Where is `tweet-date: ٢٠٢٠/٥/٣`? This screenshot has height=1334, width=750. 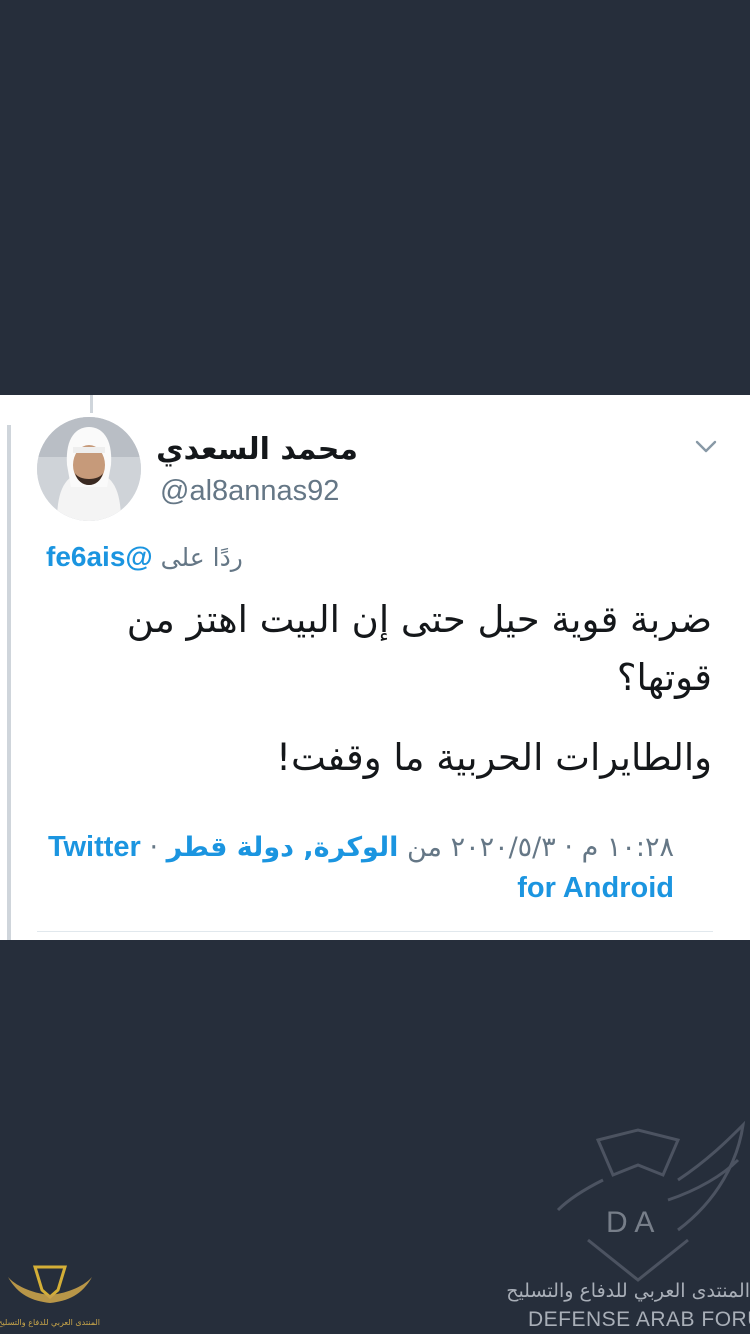
tweet-date: ٢٠٢٠/٥/٣ is located at coordinates (503, 847).